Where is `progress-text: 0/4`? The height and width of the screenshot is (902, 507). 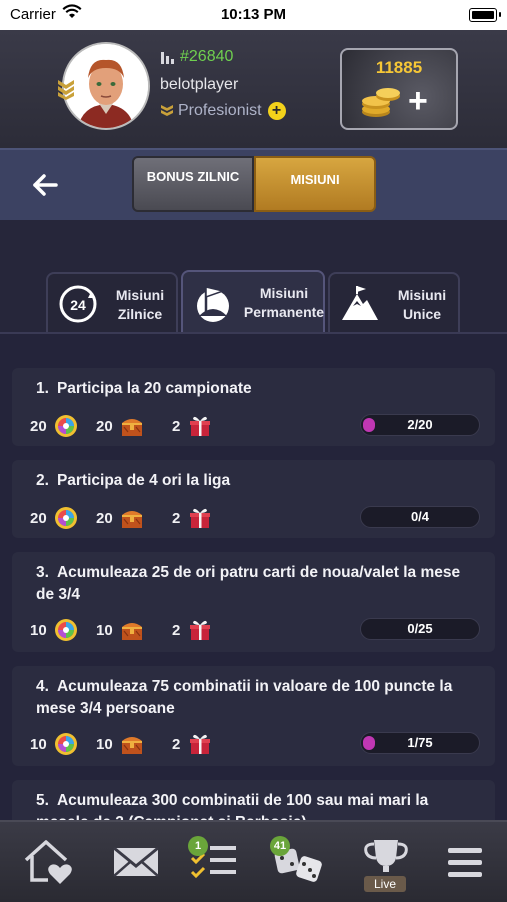
progress-text: 0/4 is located at coordinates (420, 516).